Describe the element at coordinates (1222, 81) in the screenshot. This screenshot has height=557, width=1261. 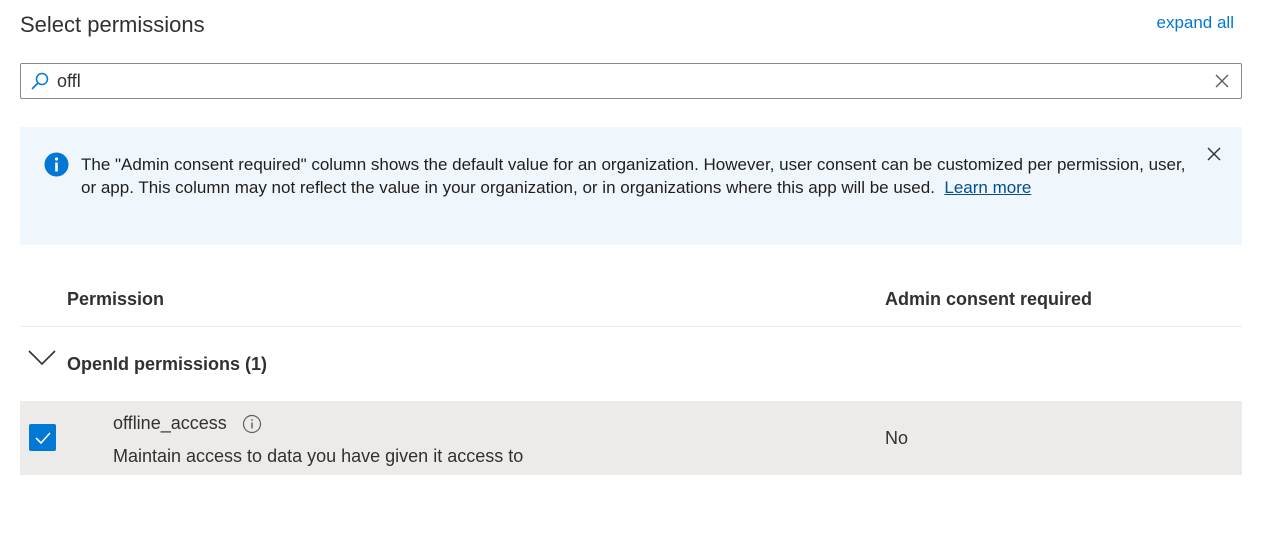
I see `clear-search-icon` at that location.